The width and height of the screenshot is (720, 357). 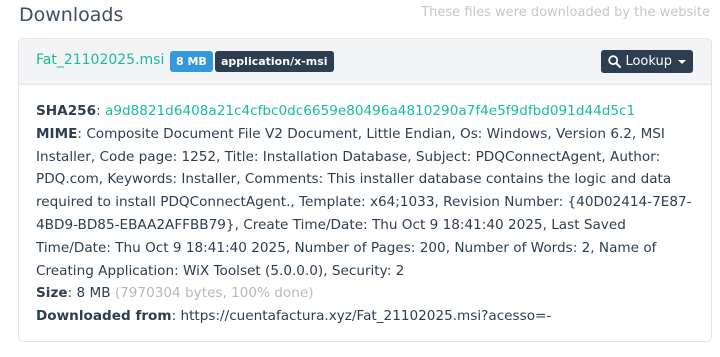 What do you see at coordinates (274, 61) in the screenshot?
I see `mime-badge: application/x-msi` at bounding box center [274, 61].